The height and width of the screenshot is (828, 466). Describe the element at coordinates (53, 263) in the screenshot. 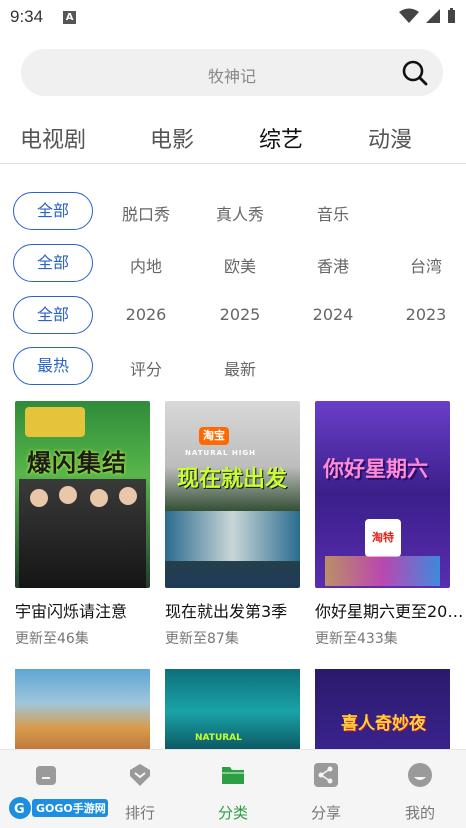

I see `filter-region-all: 全部` at that location.